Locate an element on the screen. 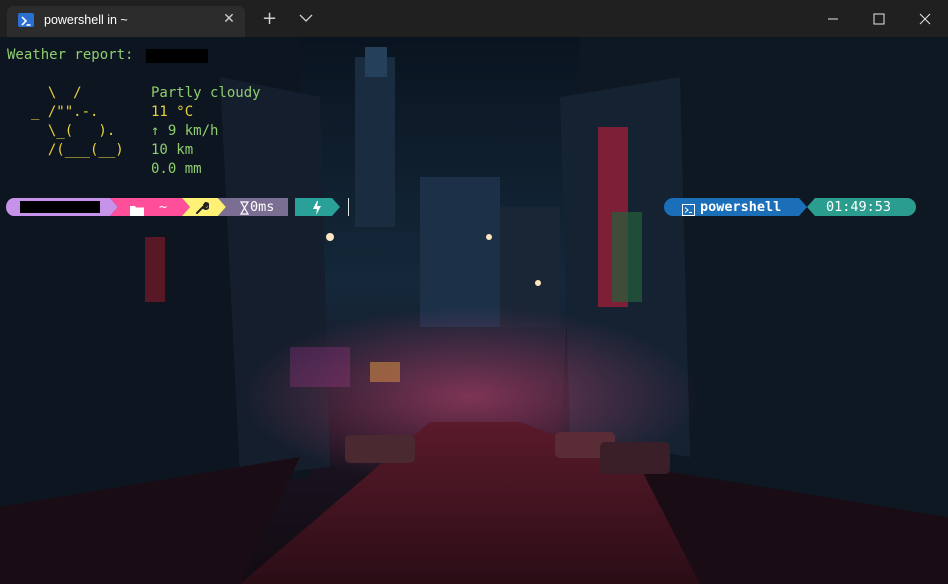 Image resolution: width=948 pixels, height=584 pixels. minimize-button is located at coordinates (833, 18).